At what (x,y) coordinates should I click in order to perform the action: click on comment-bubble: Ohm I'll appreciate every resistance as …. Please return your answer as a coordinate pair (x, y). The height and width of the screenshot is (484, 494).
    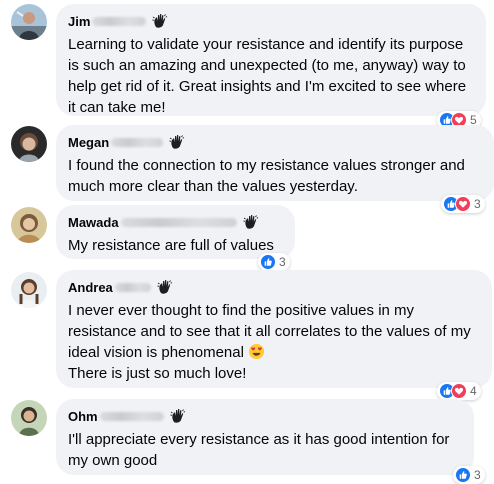
    Looking at the image, I should click on (265, 437).